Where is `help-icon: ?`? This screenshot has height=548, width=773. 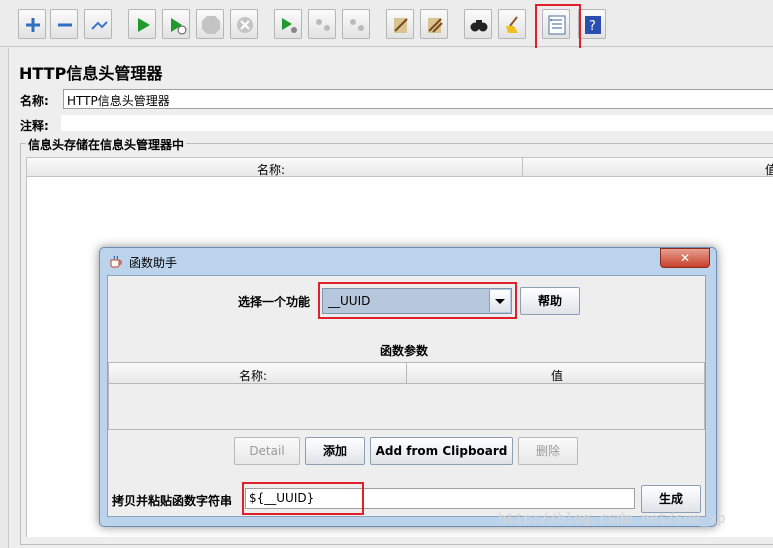 help-icon: ? is located at coordinates (592, 24).